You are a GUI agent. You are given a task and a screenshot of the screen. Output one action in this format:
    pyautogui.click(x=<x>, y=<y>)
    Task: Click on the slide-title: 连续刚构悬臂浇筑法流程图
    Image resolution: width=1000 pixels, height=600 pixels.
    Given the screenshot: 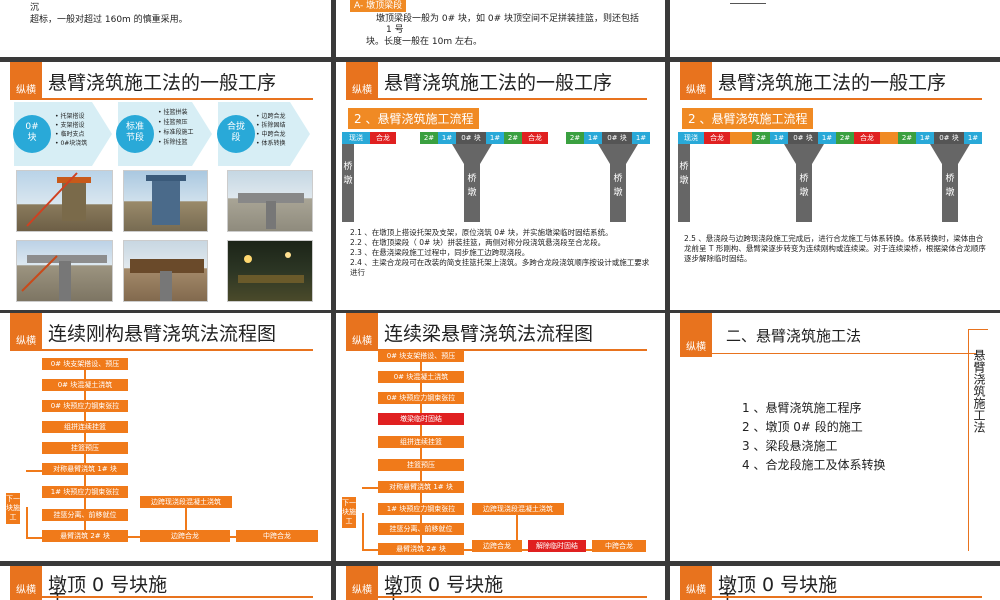 What is the action you would take?
    pyautogui.click(x=162, y=334)
    